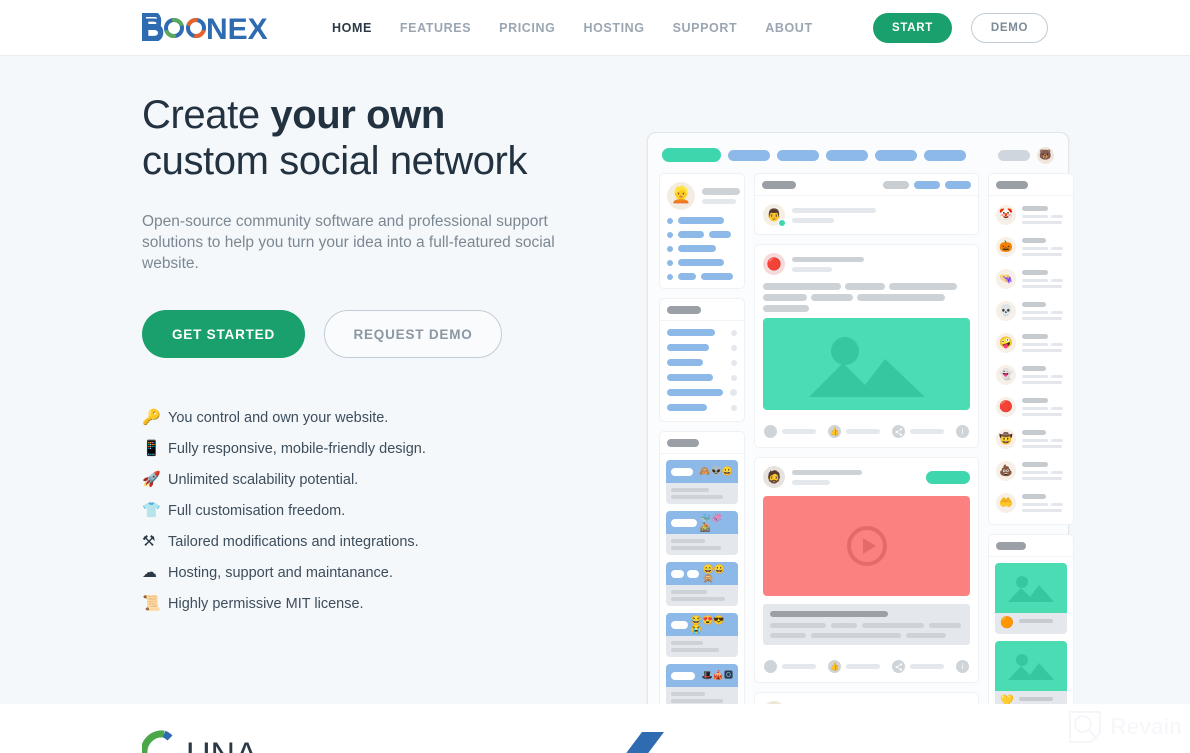 Image resolution: width=1190 pixels, height=753 pixels. I want to click on compose-row: 👨, so click(866, 215).